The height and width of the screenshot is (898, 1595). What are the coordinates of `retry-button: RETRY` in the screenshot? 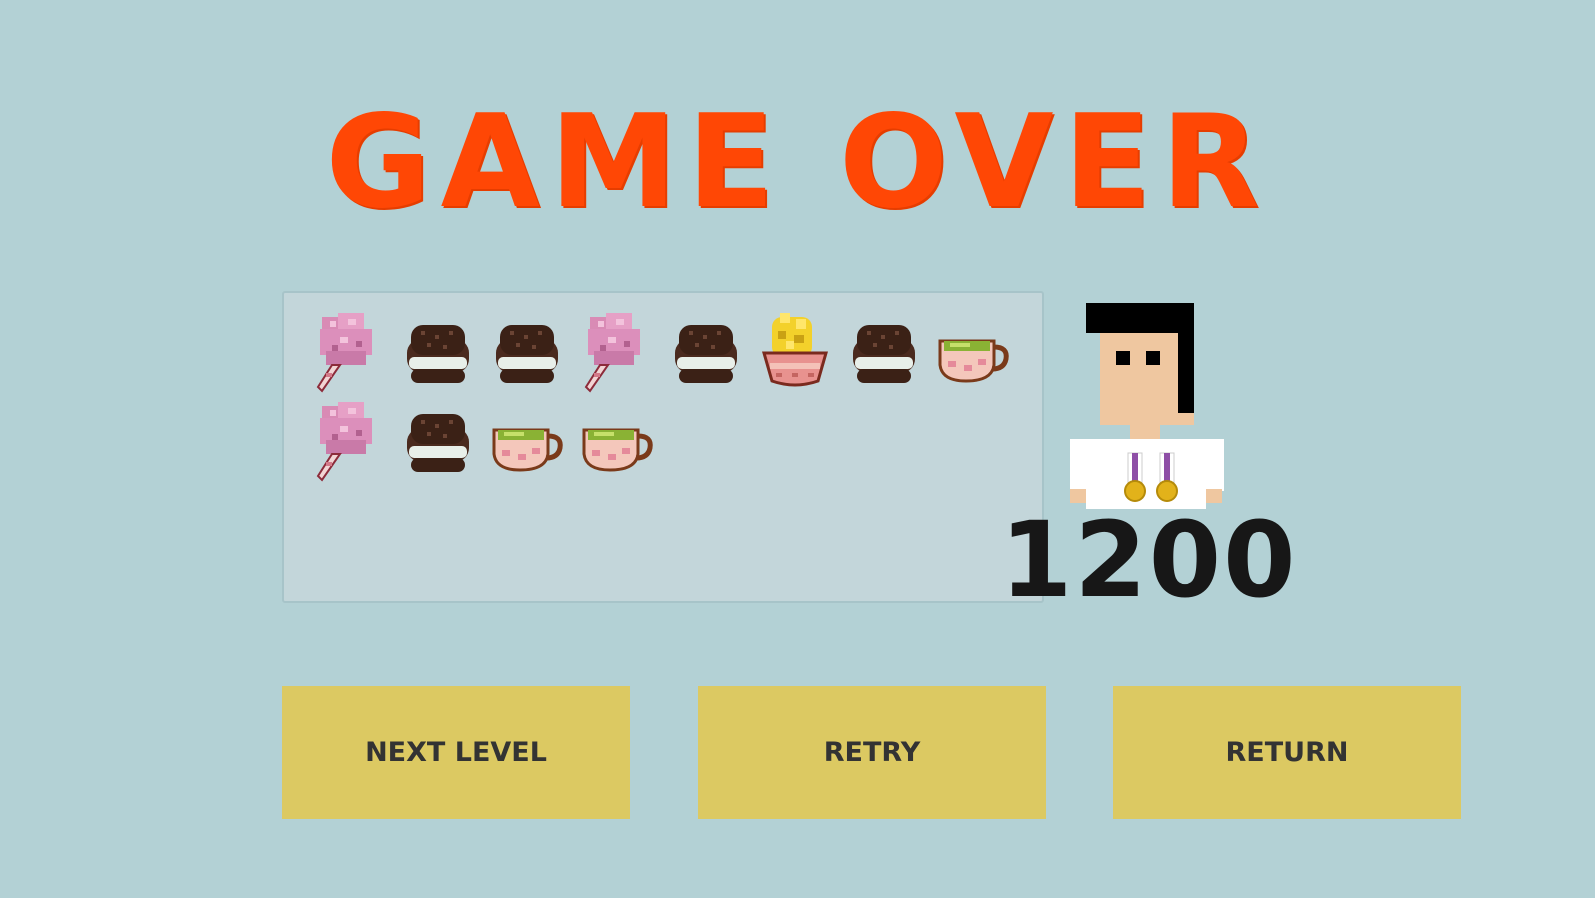 It's located at (872, 752).